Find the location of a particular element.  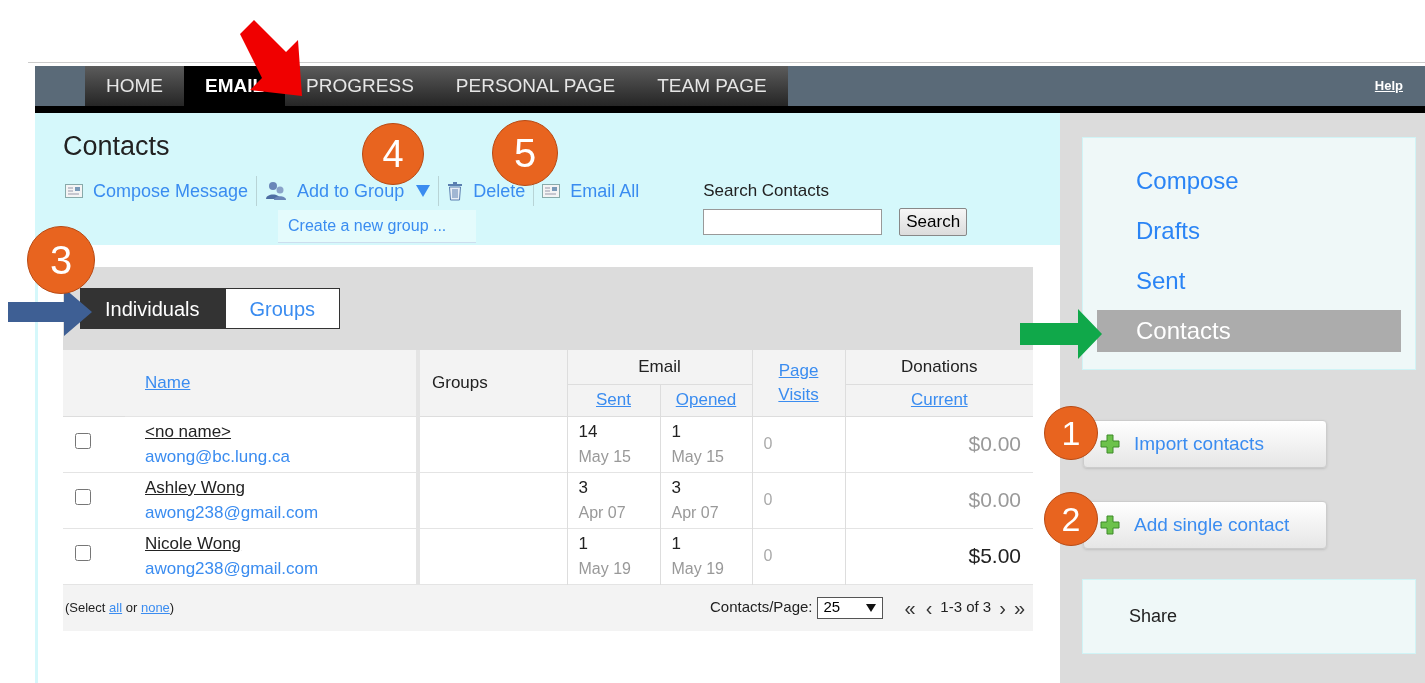

contact-name-link: <no name> is located at coordinates (188, 431).